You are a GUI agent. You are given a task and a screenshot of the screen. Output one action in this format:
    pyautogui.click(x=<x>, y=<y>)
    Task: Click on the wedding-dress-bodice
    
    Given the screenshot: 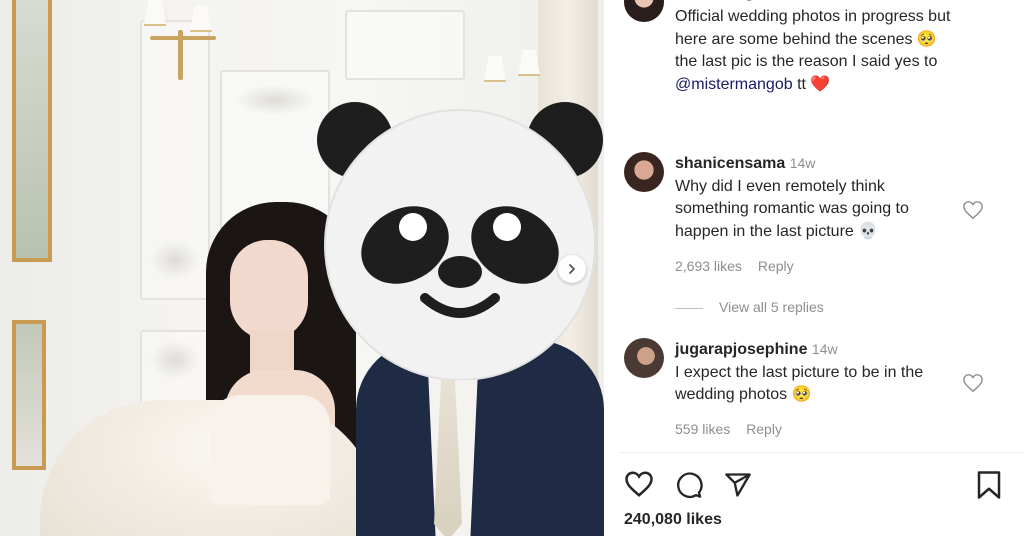 What is the action you would take?
    pyautogui.click(x=270, y=450)
    